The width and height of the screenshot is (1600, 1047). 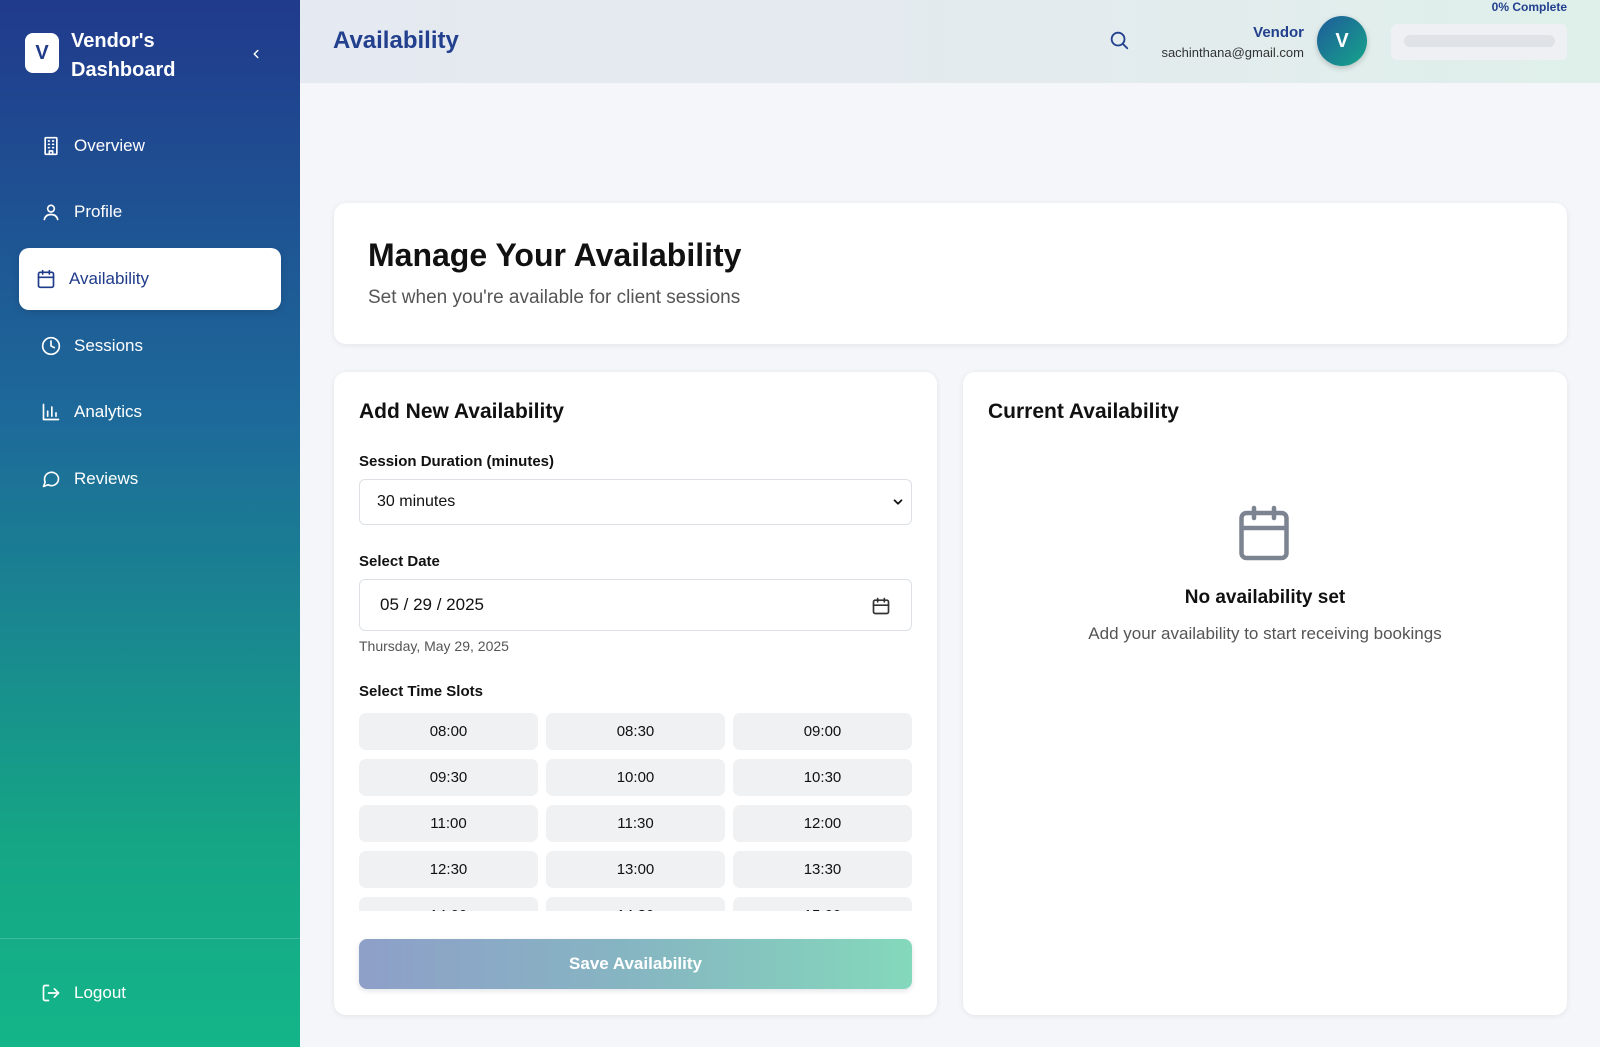 What do you see at coordinates (555, 255) in the screenshot?
I see `hero-title: Manage Your Availability` at bounding box center [555, 255].